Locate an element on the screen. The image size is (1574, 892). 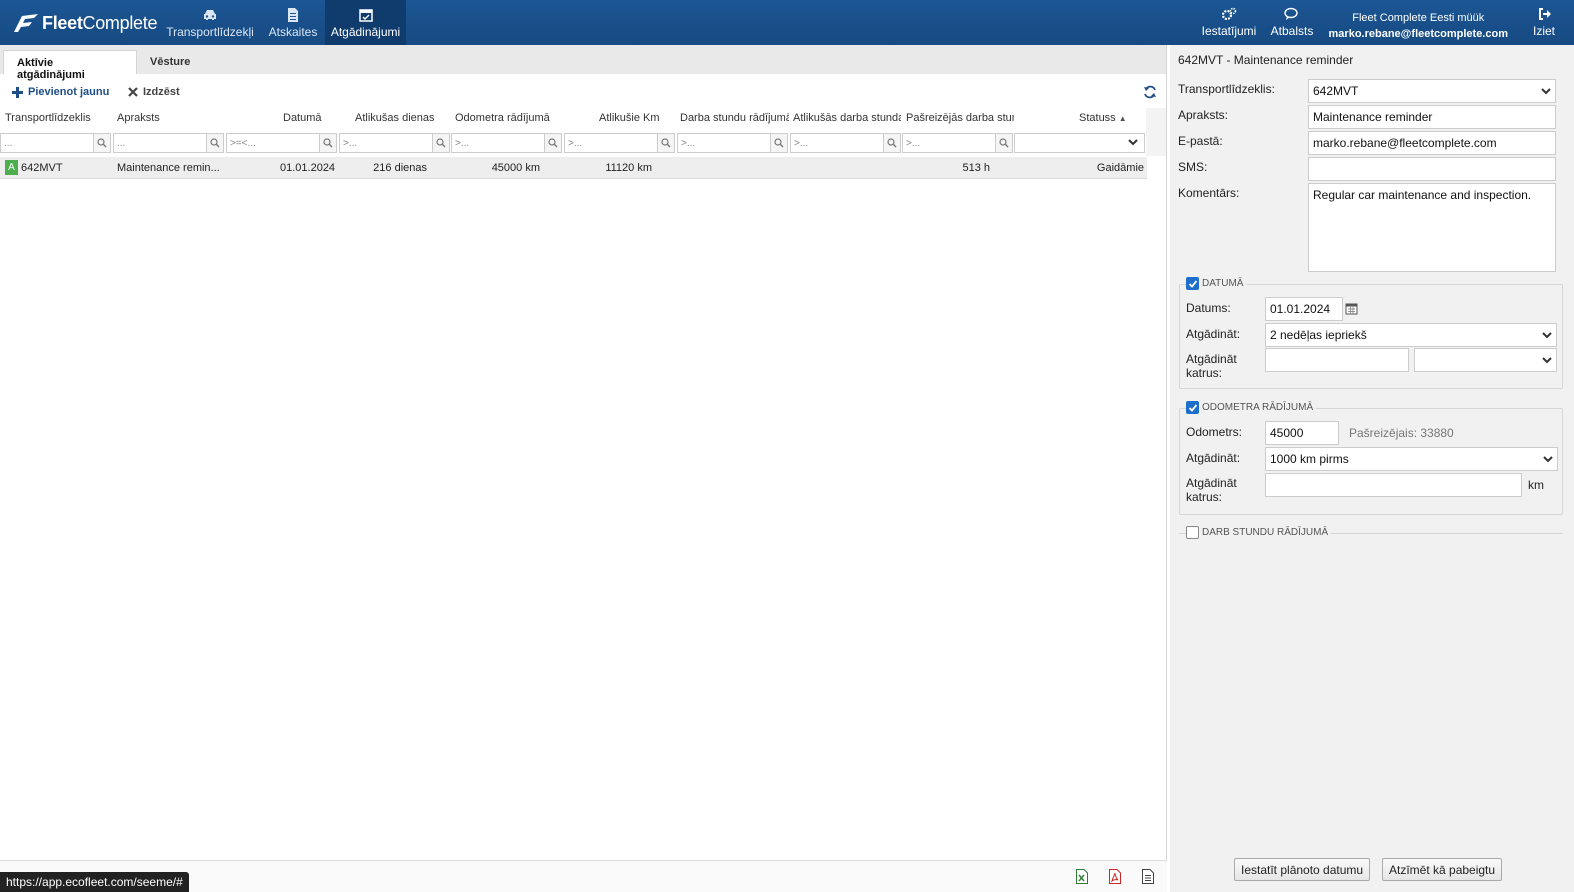
logo-icon is located at coordinates (26, 23).